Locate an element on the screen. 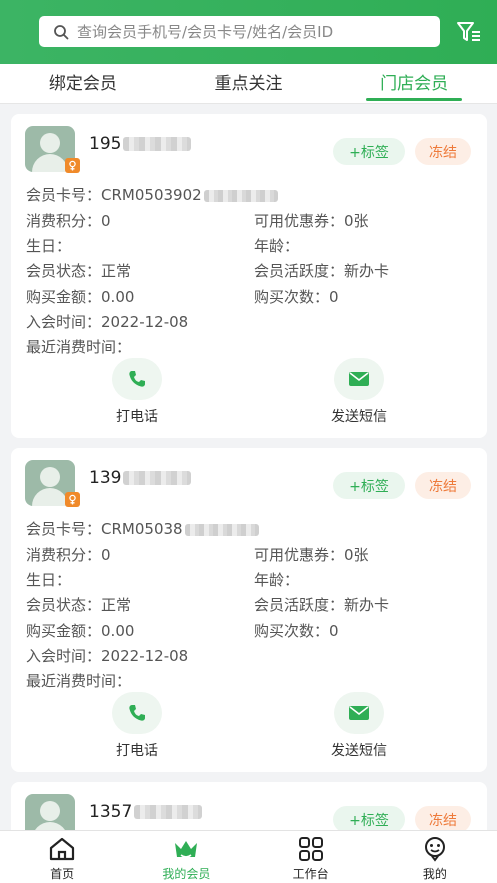 The height and width of the screenshot is (883, 497). crown-icon is located at coordinates (186, 849).